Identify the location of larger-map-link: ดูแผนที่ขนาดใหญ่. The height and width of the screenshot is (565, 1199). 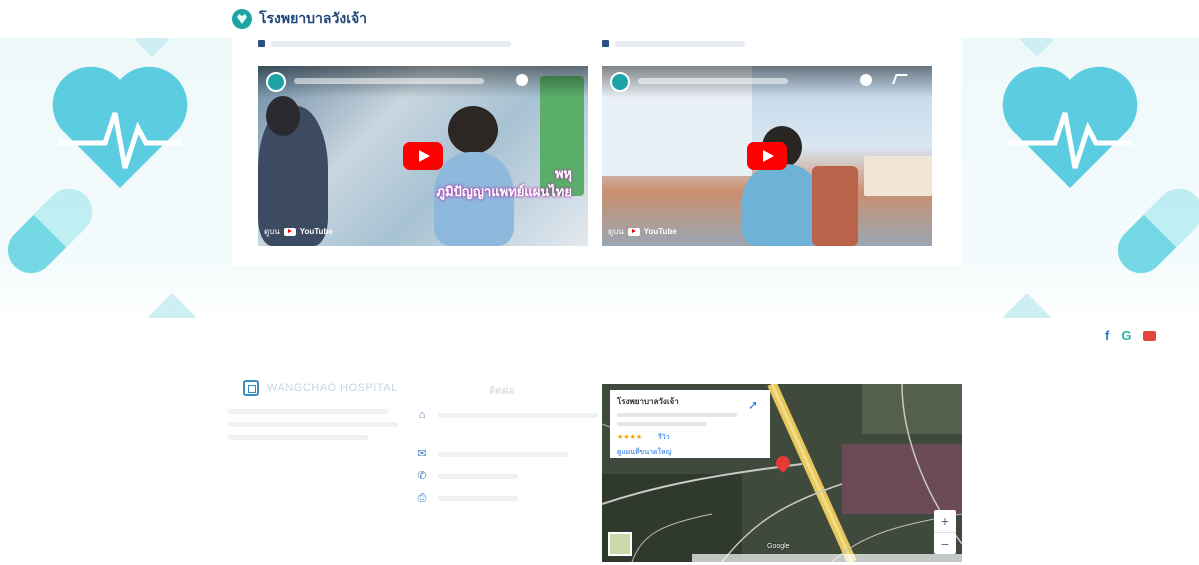
(690, 452).